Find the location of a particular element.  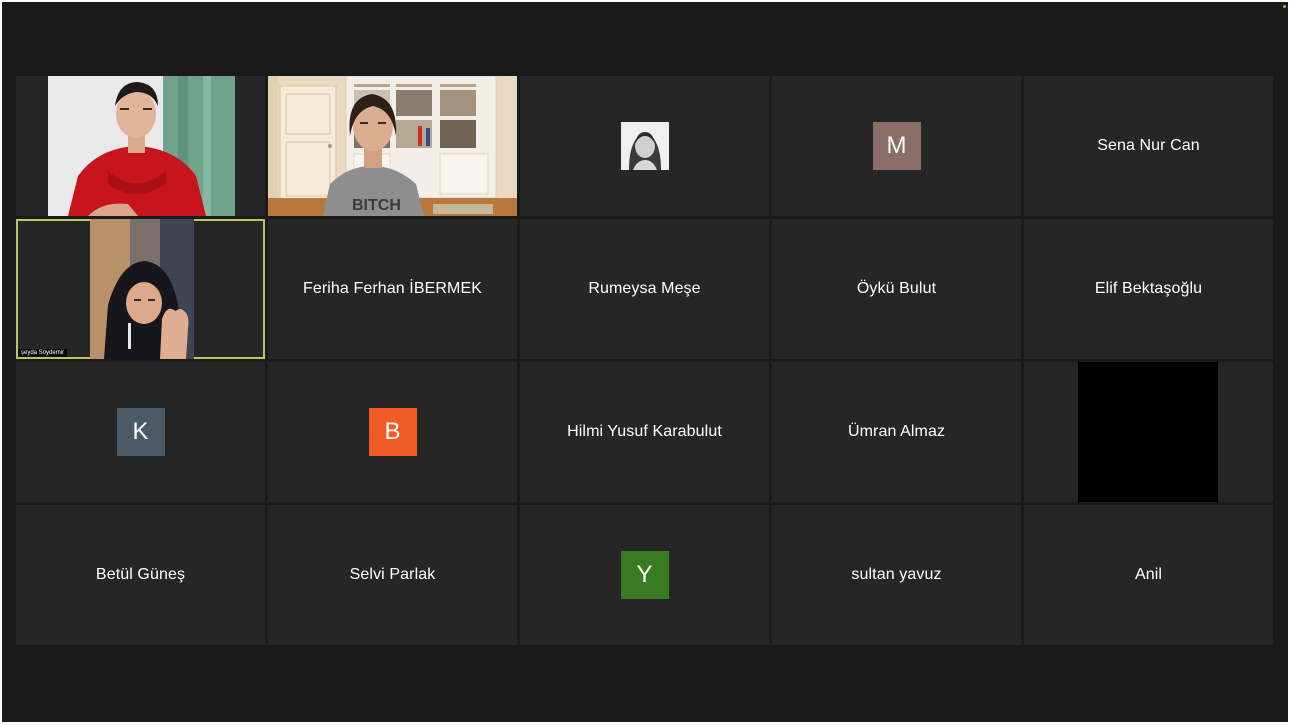

participant-tile: Selvi Parlak is located at coordinates (392, 575).